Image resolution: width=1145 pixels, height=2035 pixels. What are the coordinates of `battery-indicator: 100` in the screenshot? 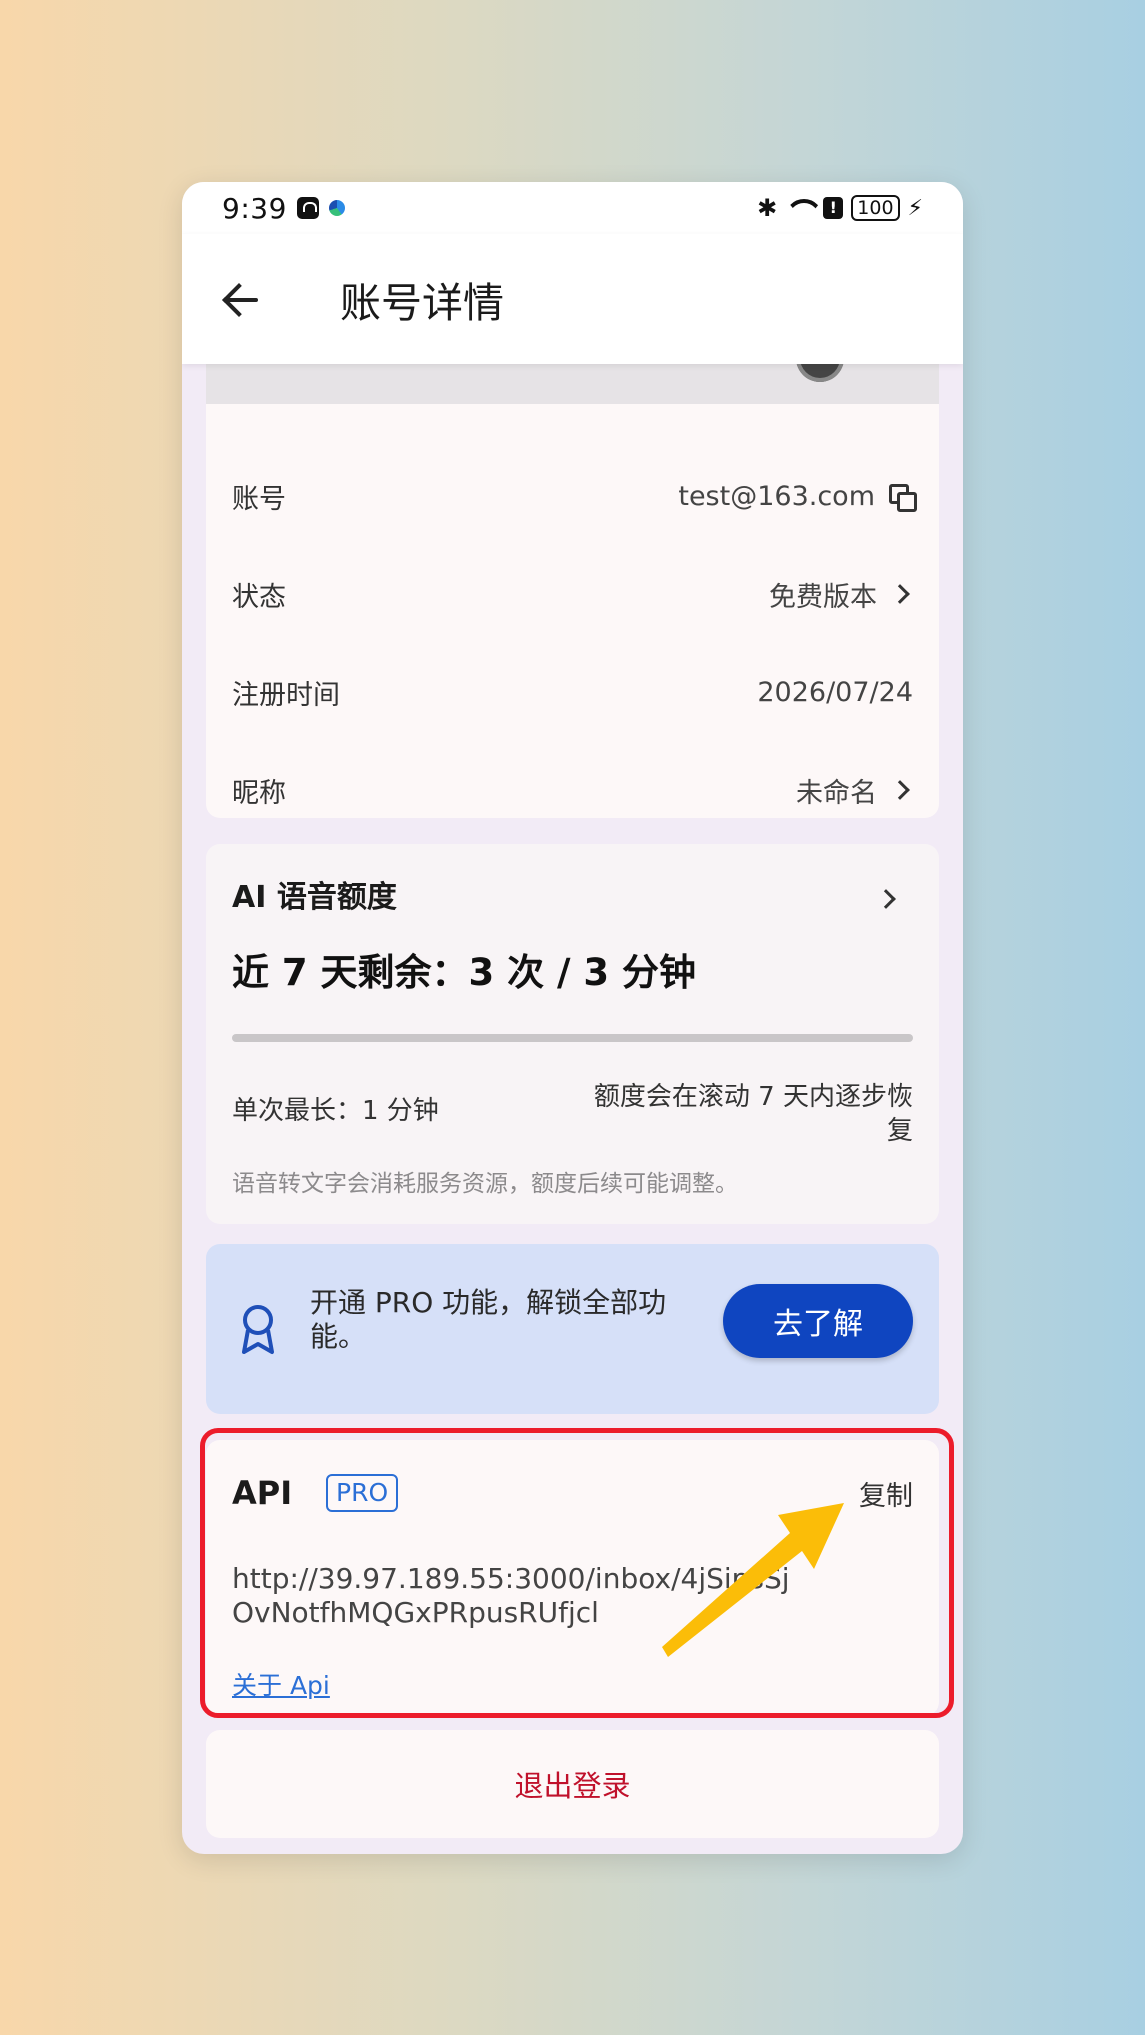 It's located at (875, 208).